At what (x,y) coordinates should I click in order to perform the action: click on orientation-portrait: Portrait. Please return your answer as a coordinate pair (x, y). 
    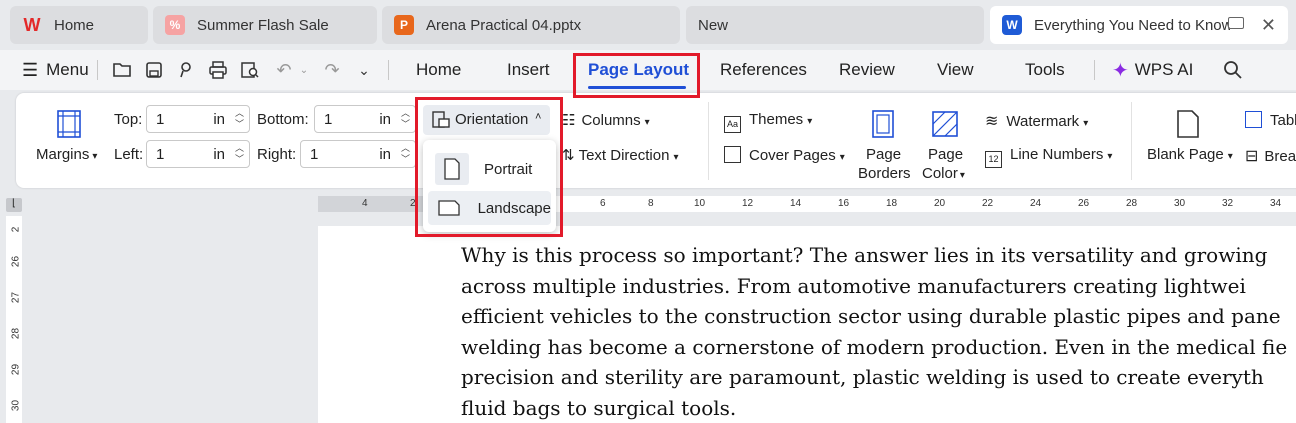
    Looking at the image, I should click on (489, 169).